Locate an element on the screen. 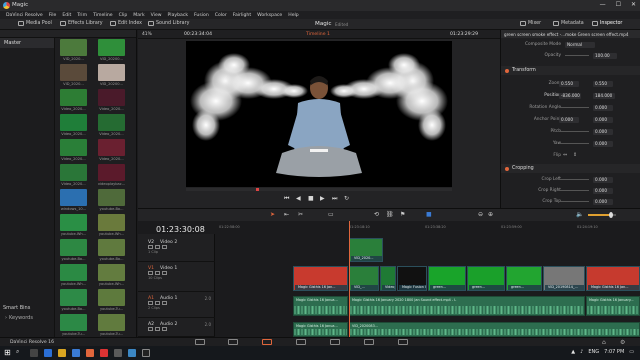  smart-bins-label: Smart Bins is located at coordinates (16, 308).